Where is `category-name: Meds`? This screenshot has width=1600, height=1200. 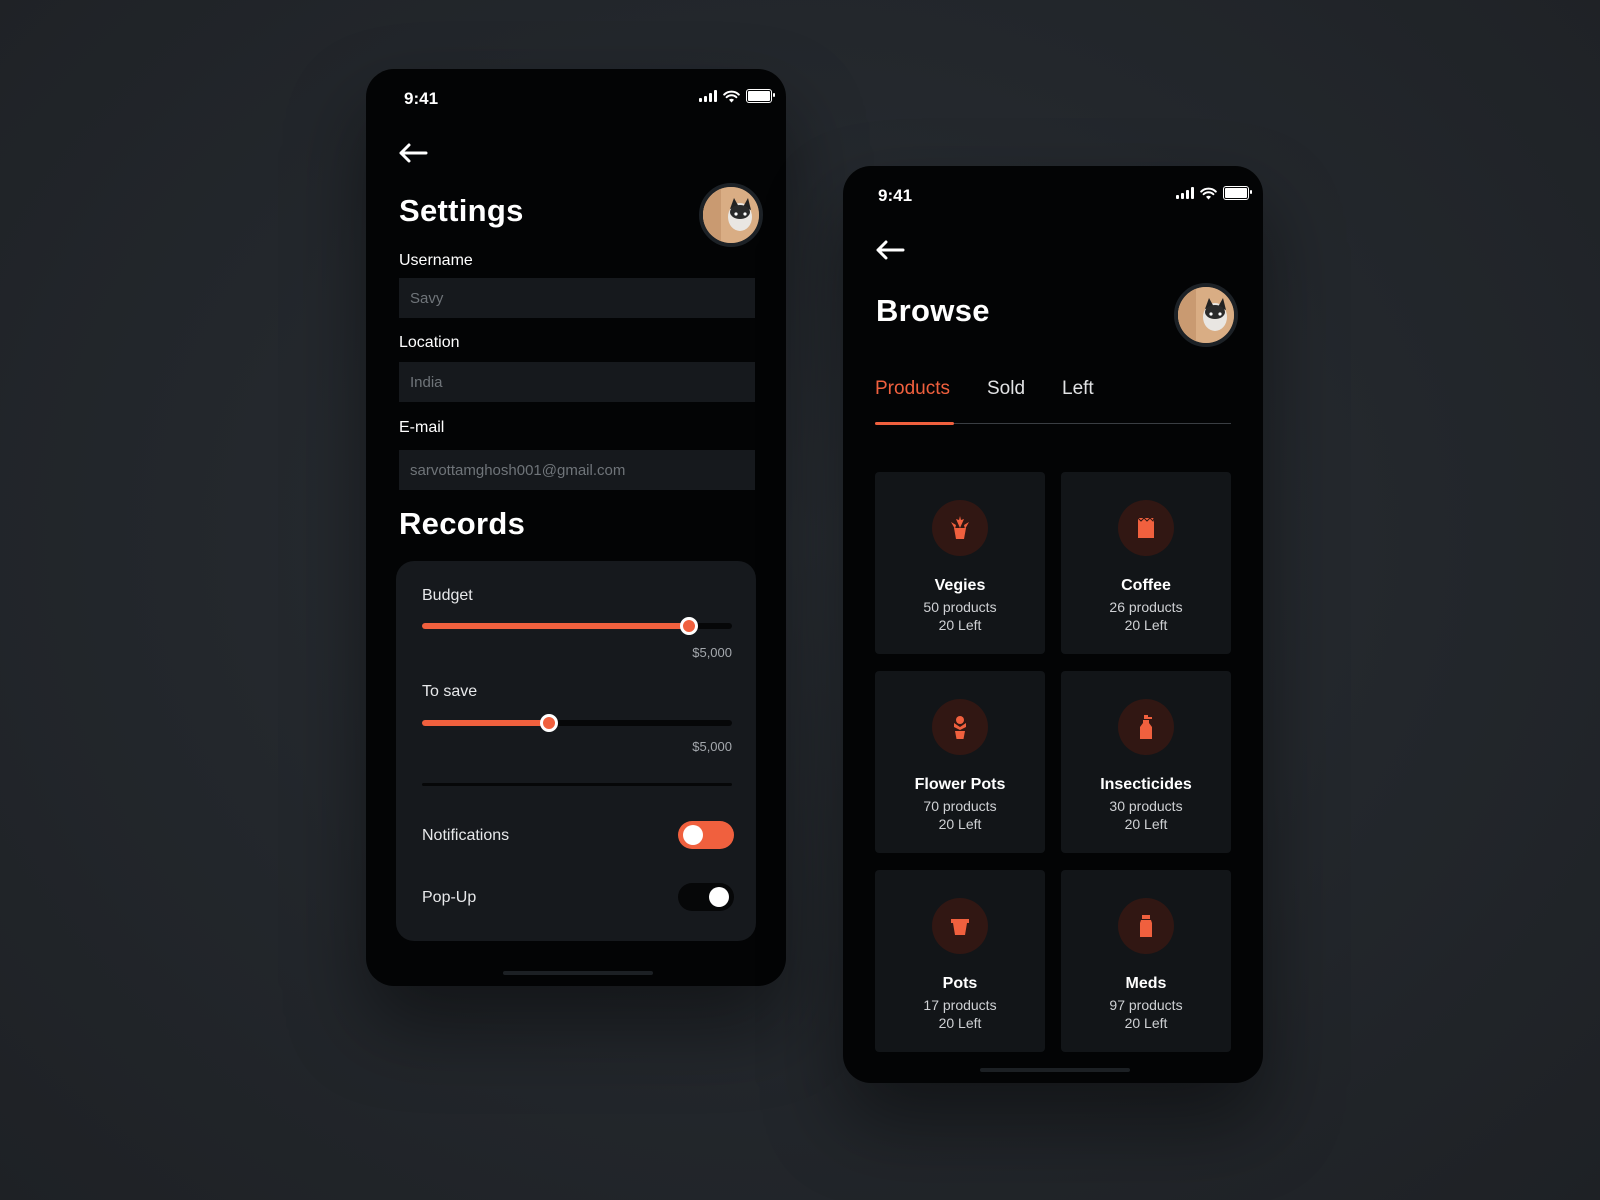 category-name: Meds is located at coordinates (1146, 983).